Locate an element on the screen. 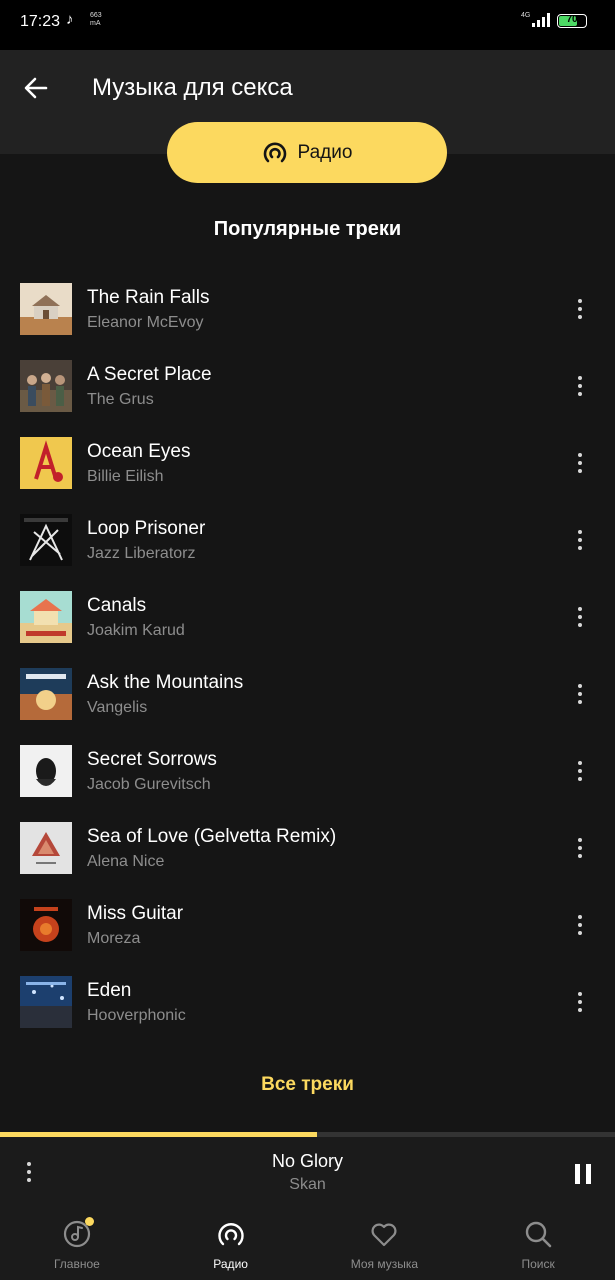 The width and height of the screenshot is (615, 1280). track-artist: Hooverphonic is located at coordinates (136, 1015).